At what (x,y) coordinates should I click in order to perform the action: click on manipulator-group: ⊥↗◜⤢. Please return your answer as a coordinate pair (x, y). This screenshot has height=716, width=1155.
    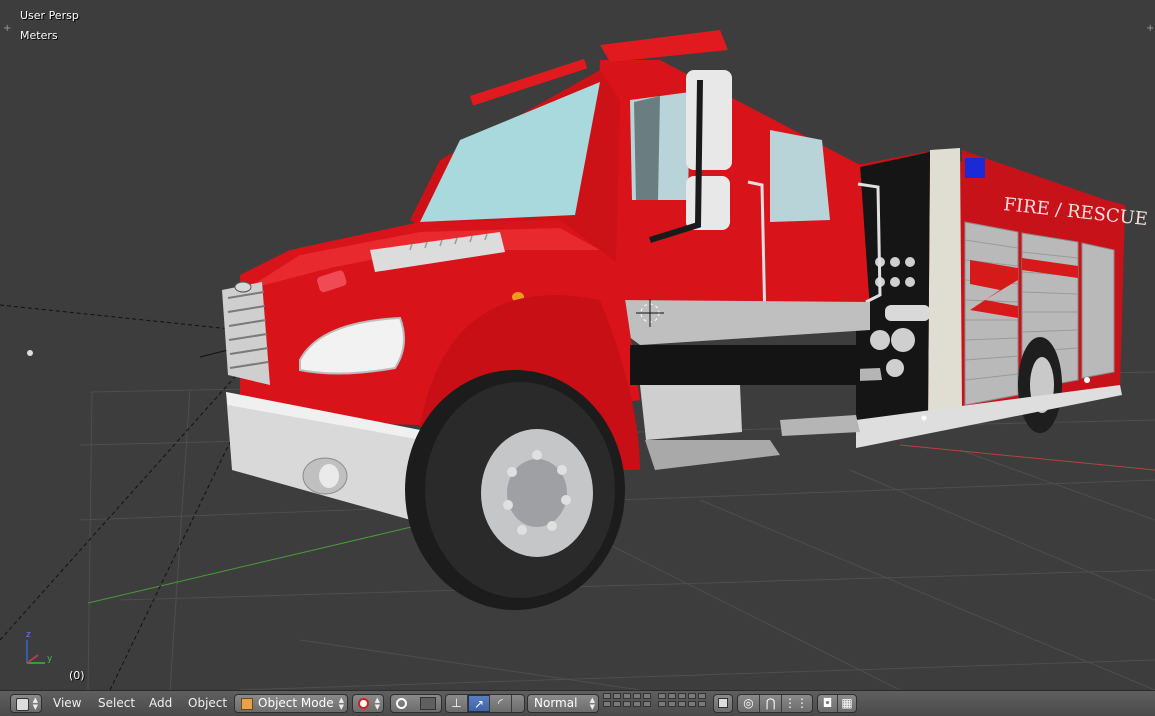
    Looking at the image, I should click on (485, 705).